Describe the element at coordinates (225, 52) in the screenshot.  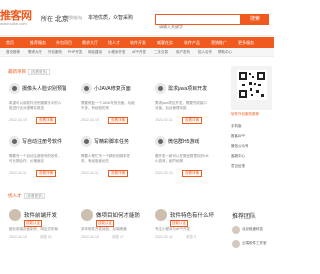
I see `subnav-item: 帮助中心` at that location.